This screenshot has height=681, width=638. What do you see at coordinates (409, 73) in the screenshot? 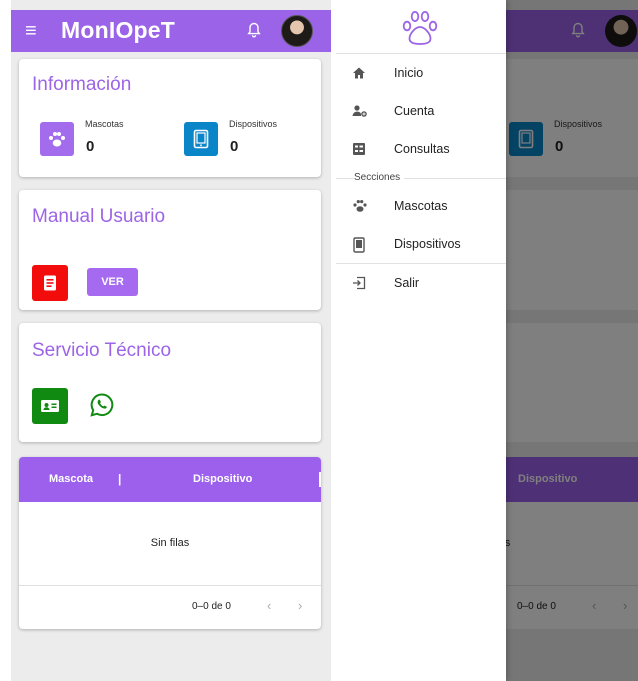
I see `drawer-item-label: Inicio` at bounding box center [409, 73].